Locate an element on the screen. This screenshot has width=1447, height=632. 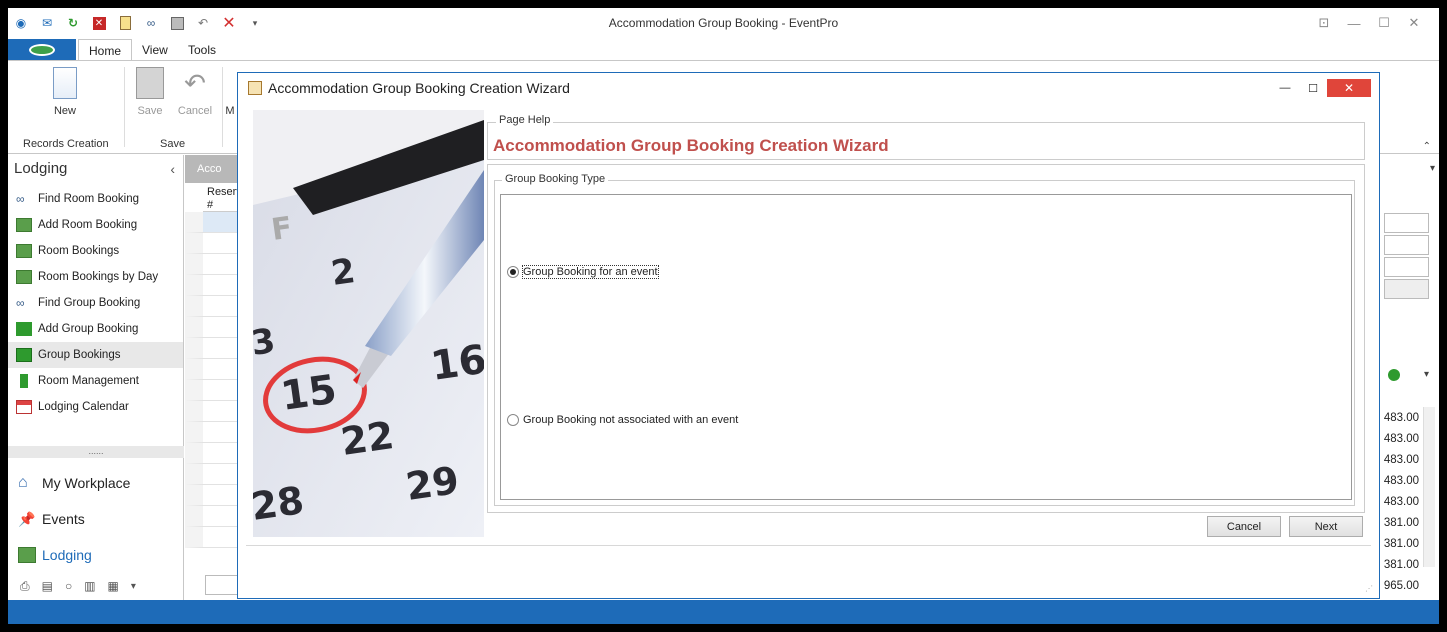
workspace-my-workplace: ⌂ My Workplace is located at coordinates (96, 483).